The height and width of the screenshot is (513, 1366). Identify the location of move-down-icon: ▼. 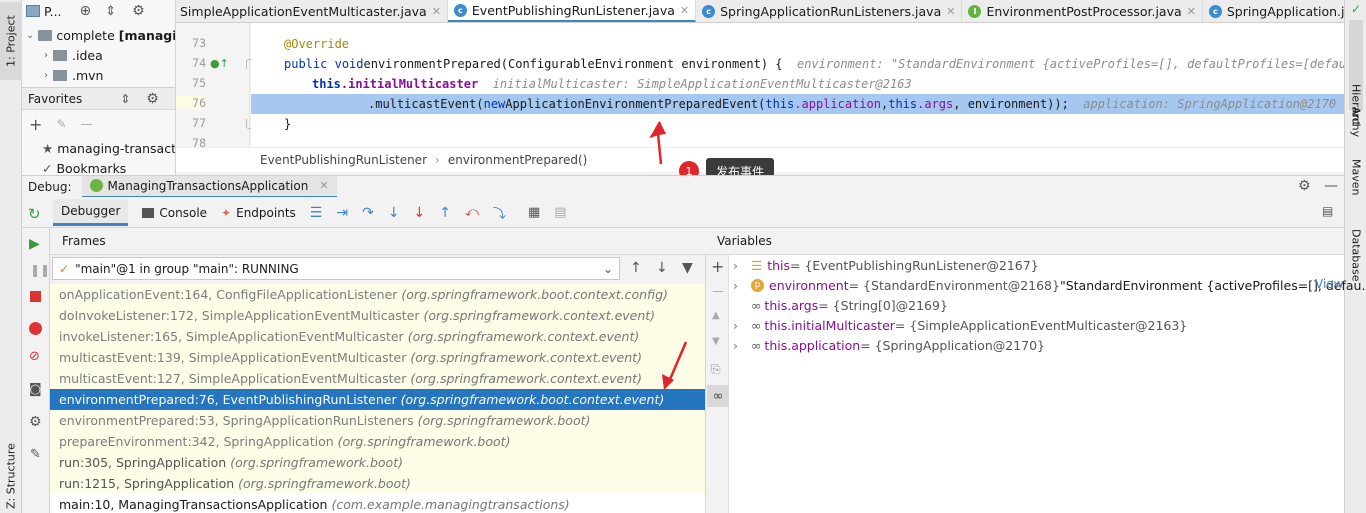
(716, 341).